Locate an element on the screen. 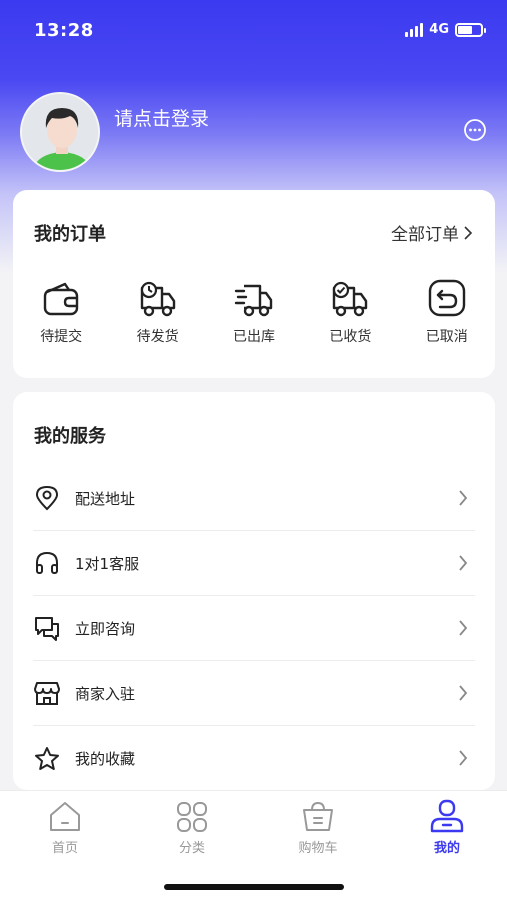 Image resolution: width=507 pixels, height=900 pixels. user-profile-icon is located at coordinates (447, 816).